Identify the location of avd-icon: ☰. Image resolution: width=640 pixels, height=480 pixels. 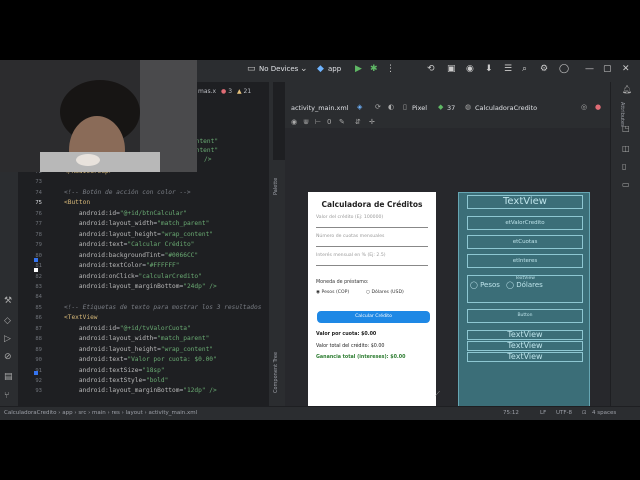
(508, 69).